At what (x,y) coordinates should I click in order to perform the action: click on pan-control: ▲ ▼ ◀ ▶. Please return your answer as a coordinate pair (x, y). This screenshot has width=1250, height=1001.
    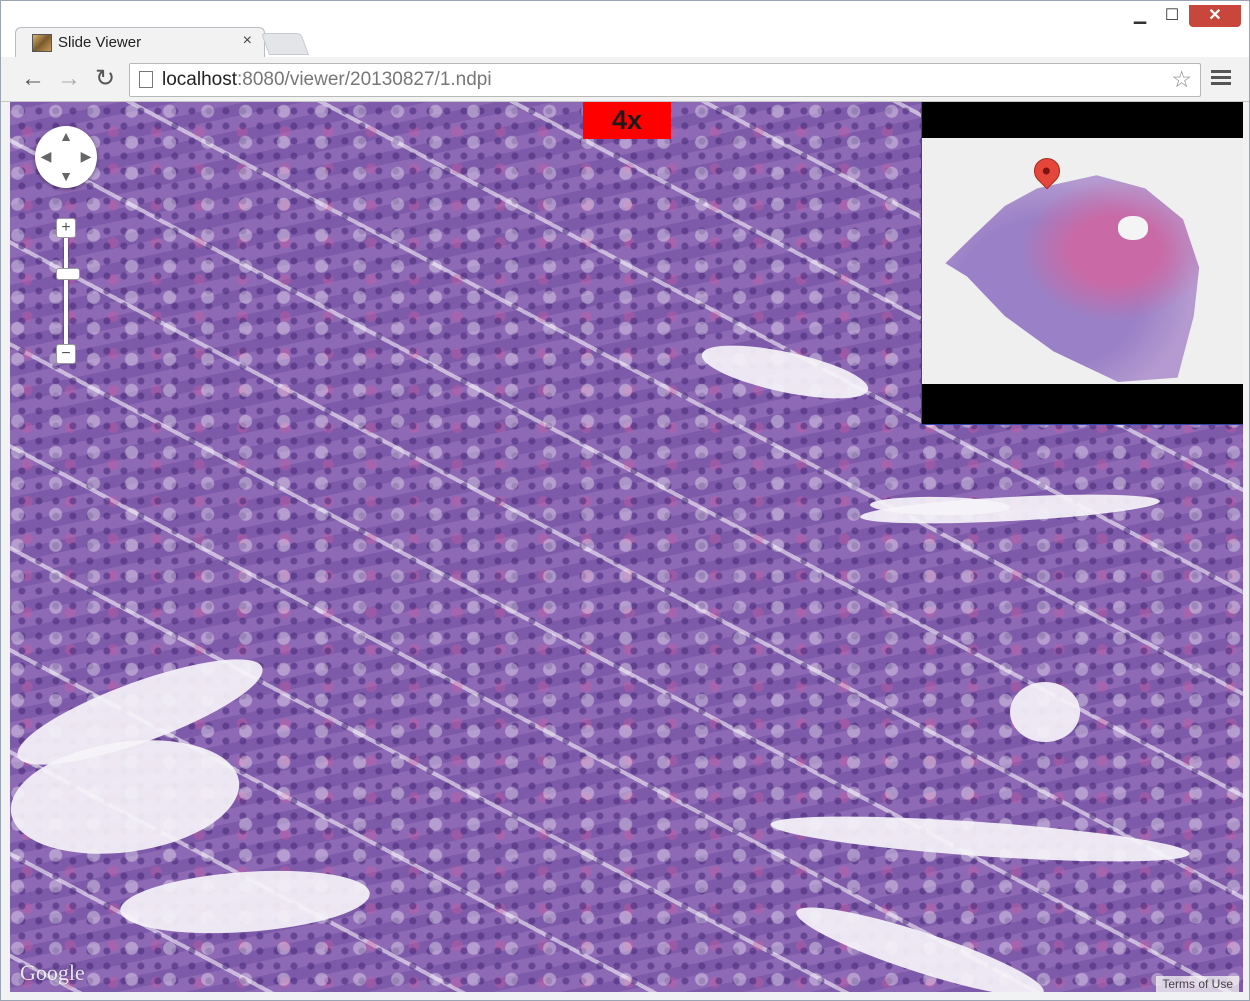
    Looking at the image, I should click on (66, 157).